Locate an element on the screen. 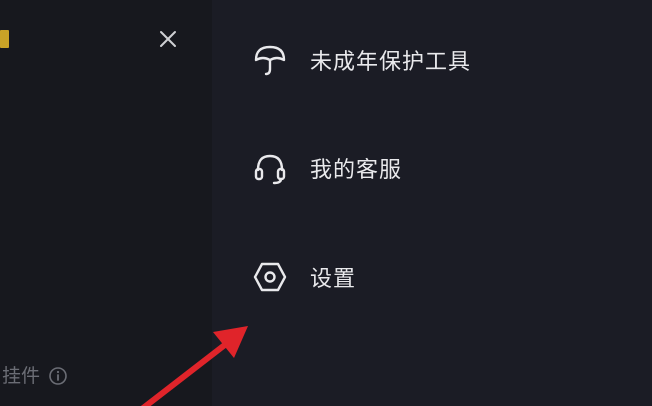 This screenshot has height=406, width=652. close-icon is located at coordinates (168, 39).